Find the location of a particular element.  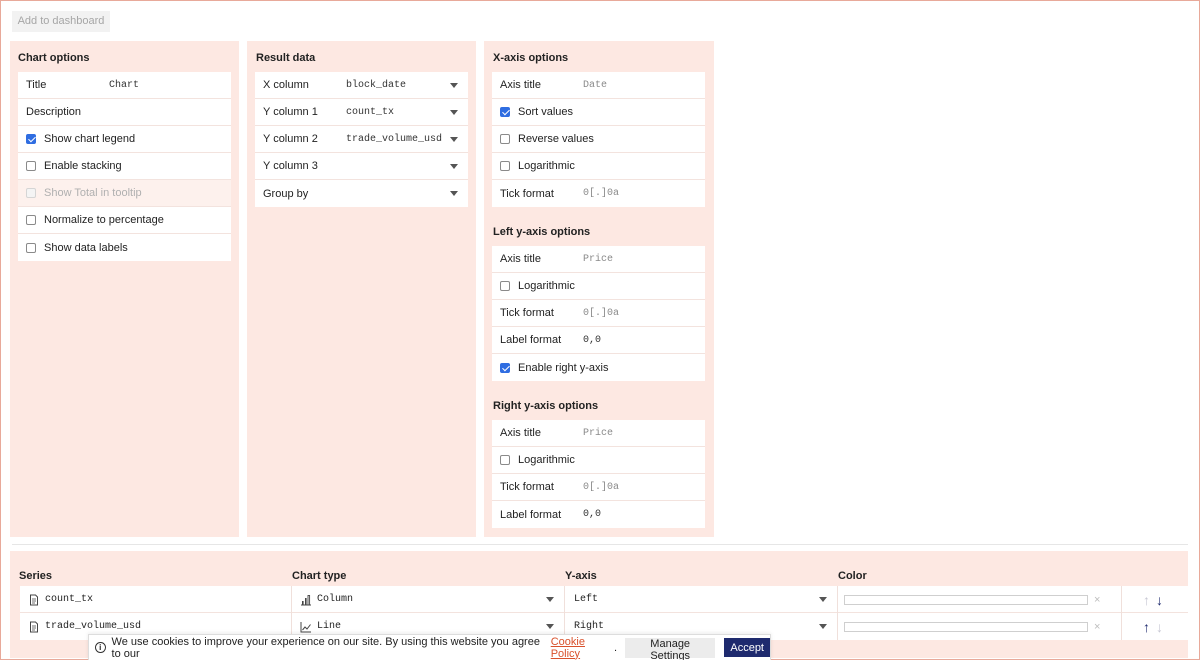

description-label: Description is located at coordinates (54, 112).